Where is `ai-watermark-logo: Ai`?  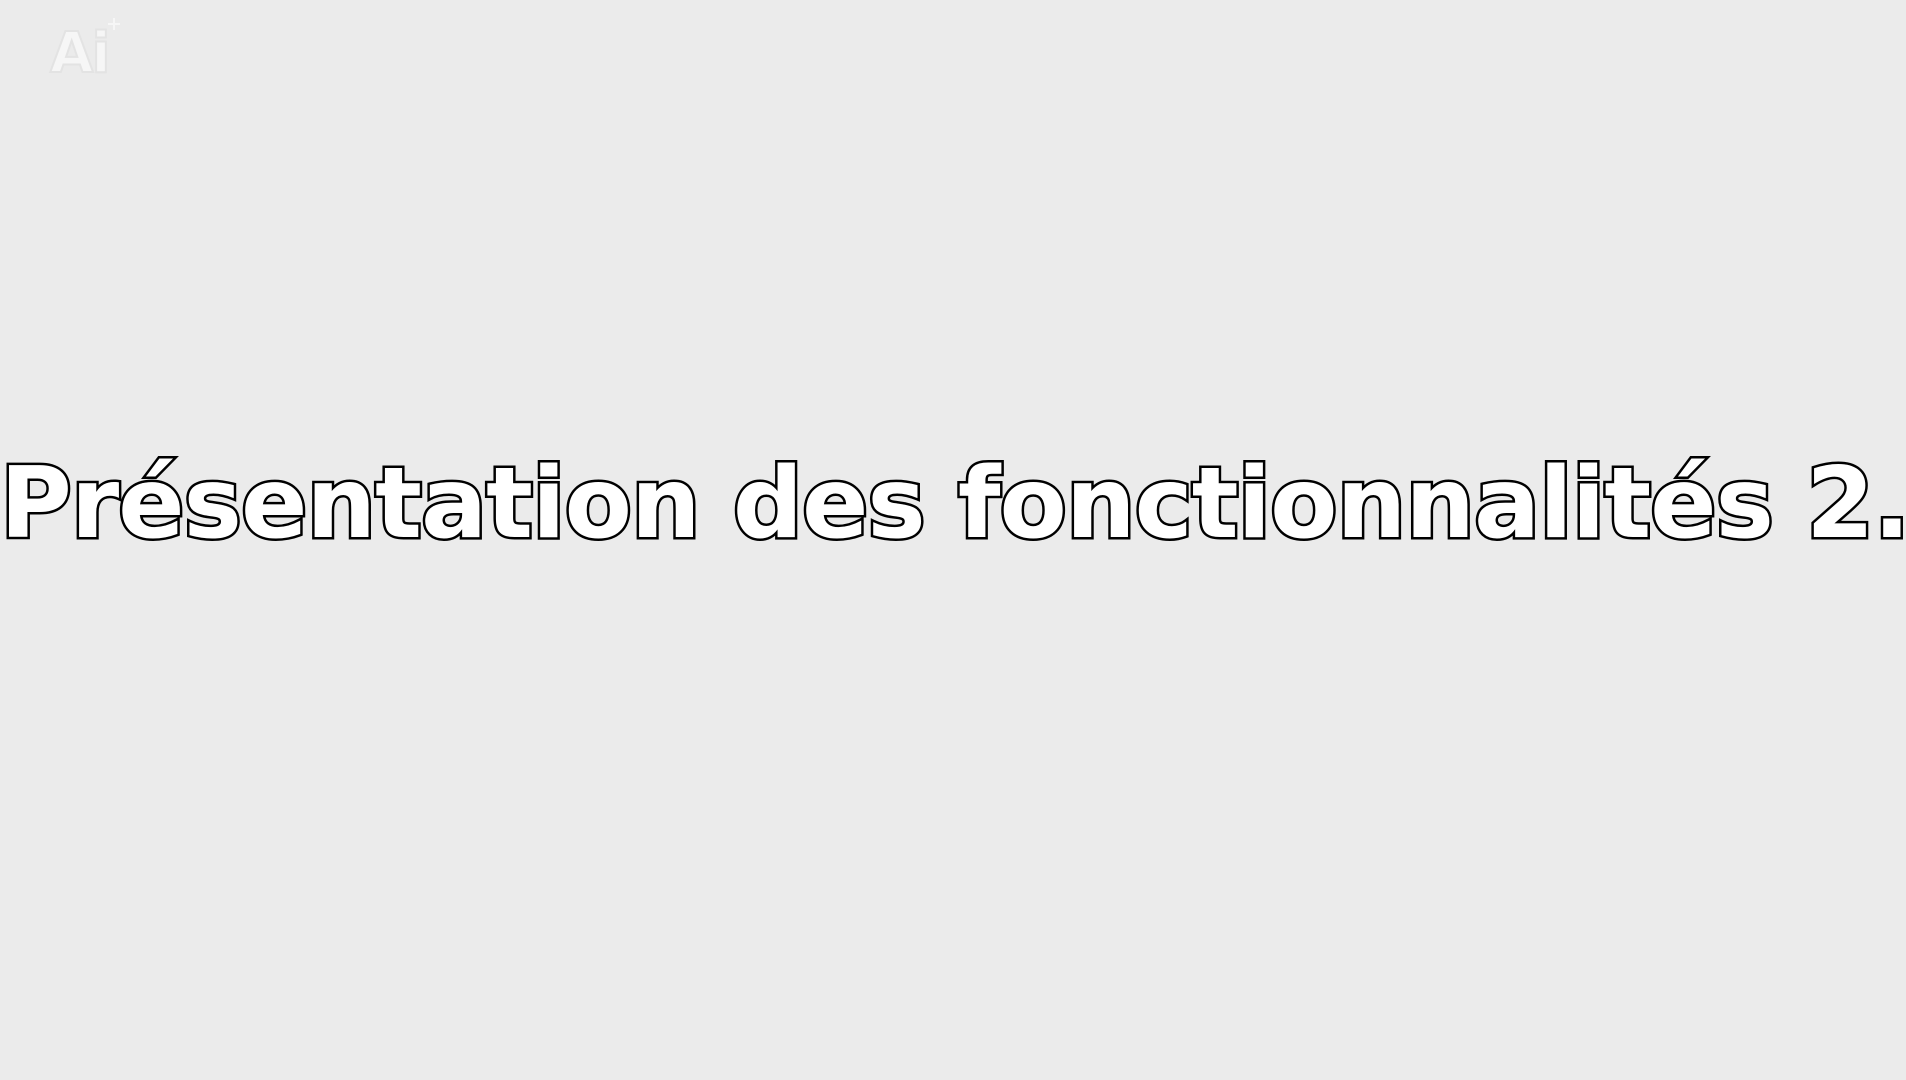 ai-watermark-logo: Ai is located at coordinates (88, 53).